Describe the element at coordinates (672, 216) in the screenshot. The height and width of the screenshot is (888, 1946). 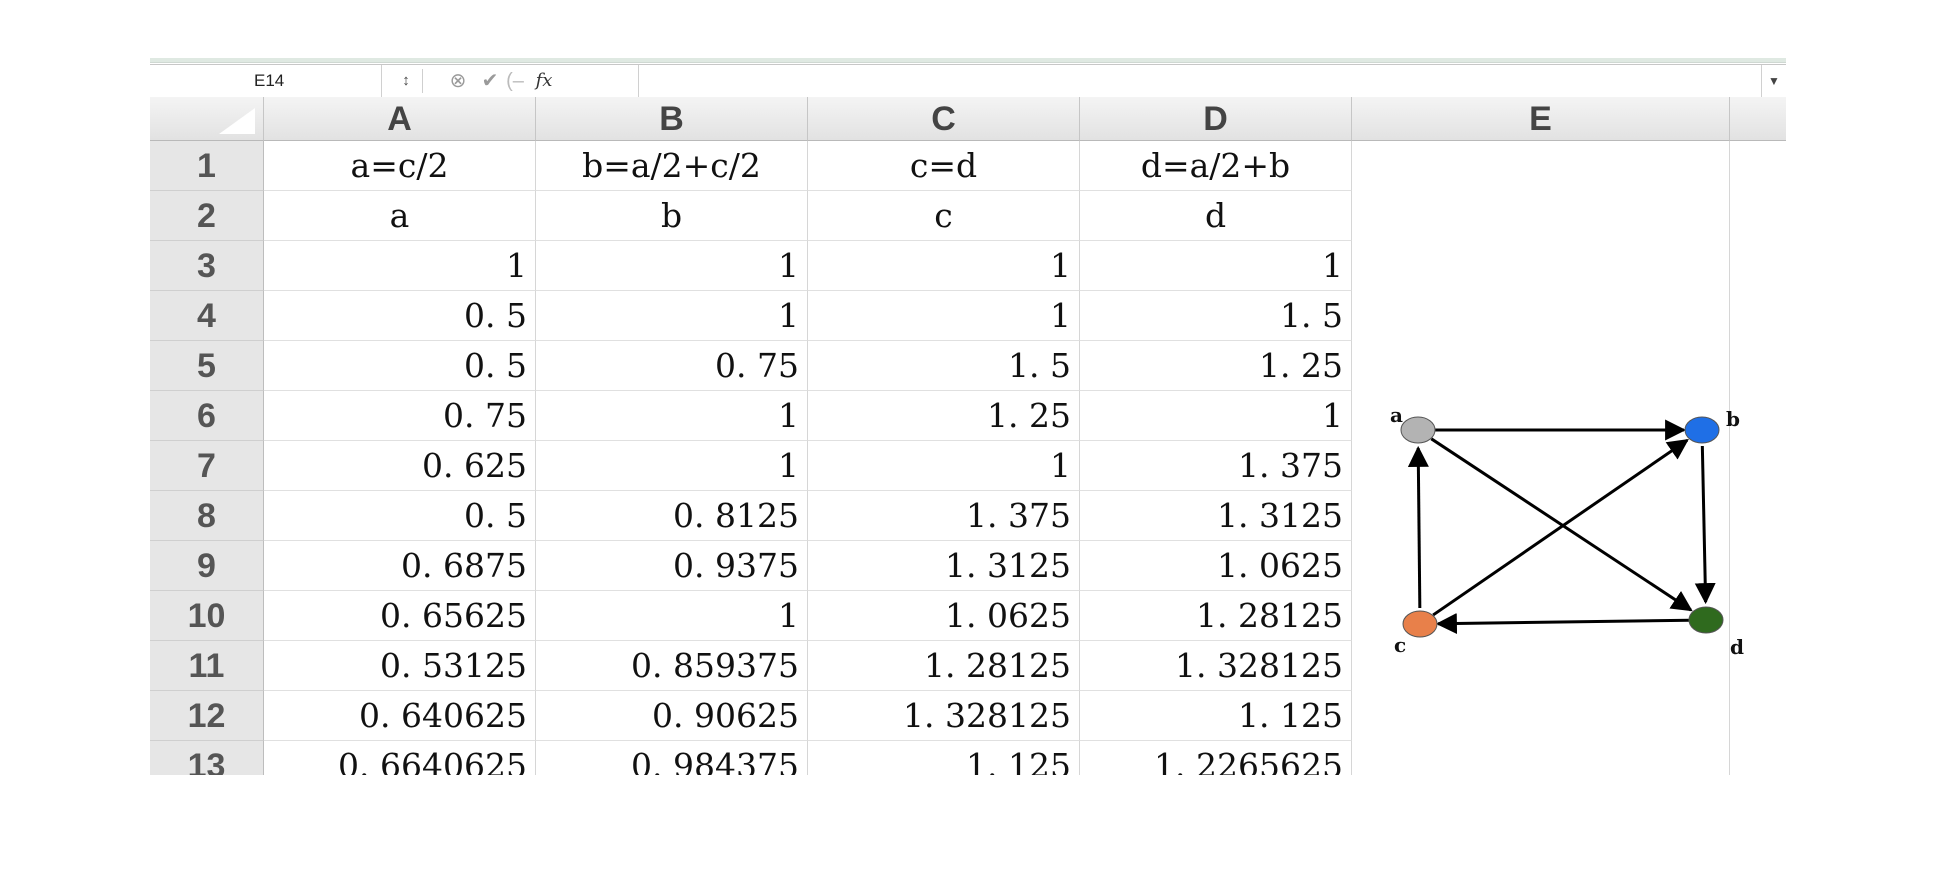
I see `cell-b2: b` at that location.